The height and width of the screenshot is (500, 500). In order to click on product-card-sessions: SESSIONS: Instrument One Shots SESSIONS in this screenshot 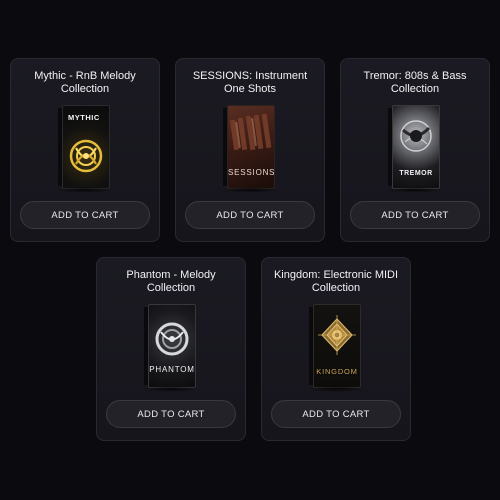, I will do `click(250, 150)`.